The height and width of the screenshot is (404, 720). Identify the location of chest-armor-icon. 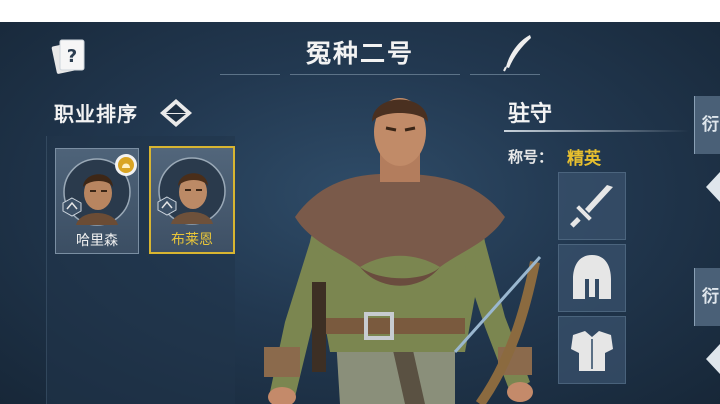
(592, 351).